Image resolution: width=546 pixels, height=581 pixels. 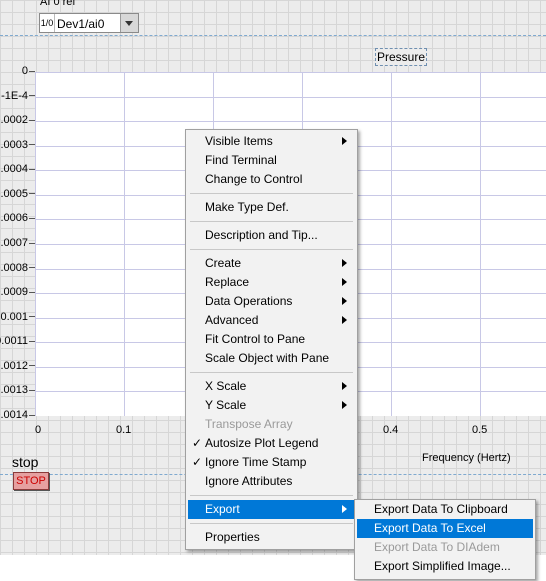 I want to click on y-tick-label: 0.0002, so click(x=17, y=120).